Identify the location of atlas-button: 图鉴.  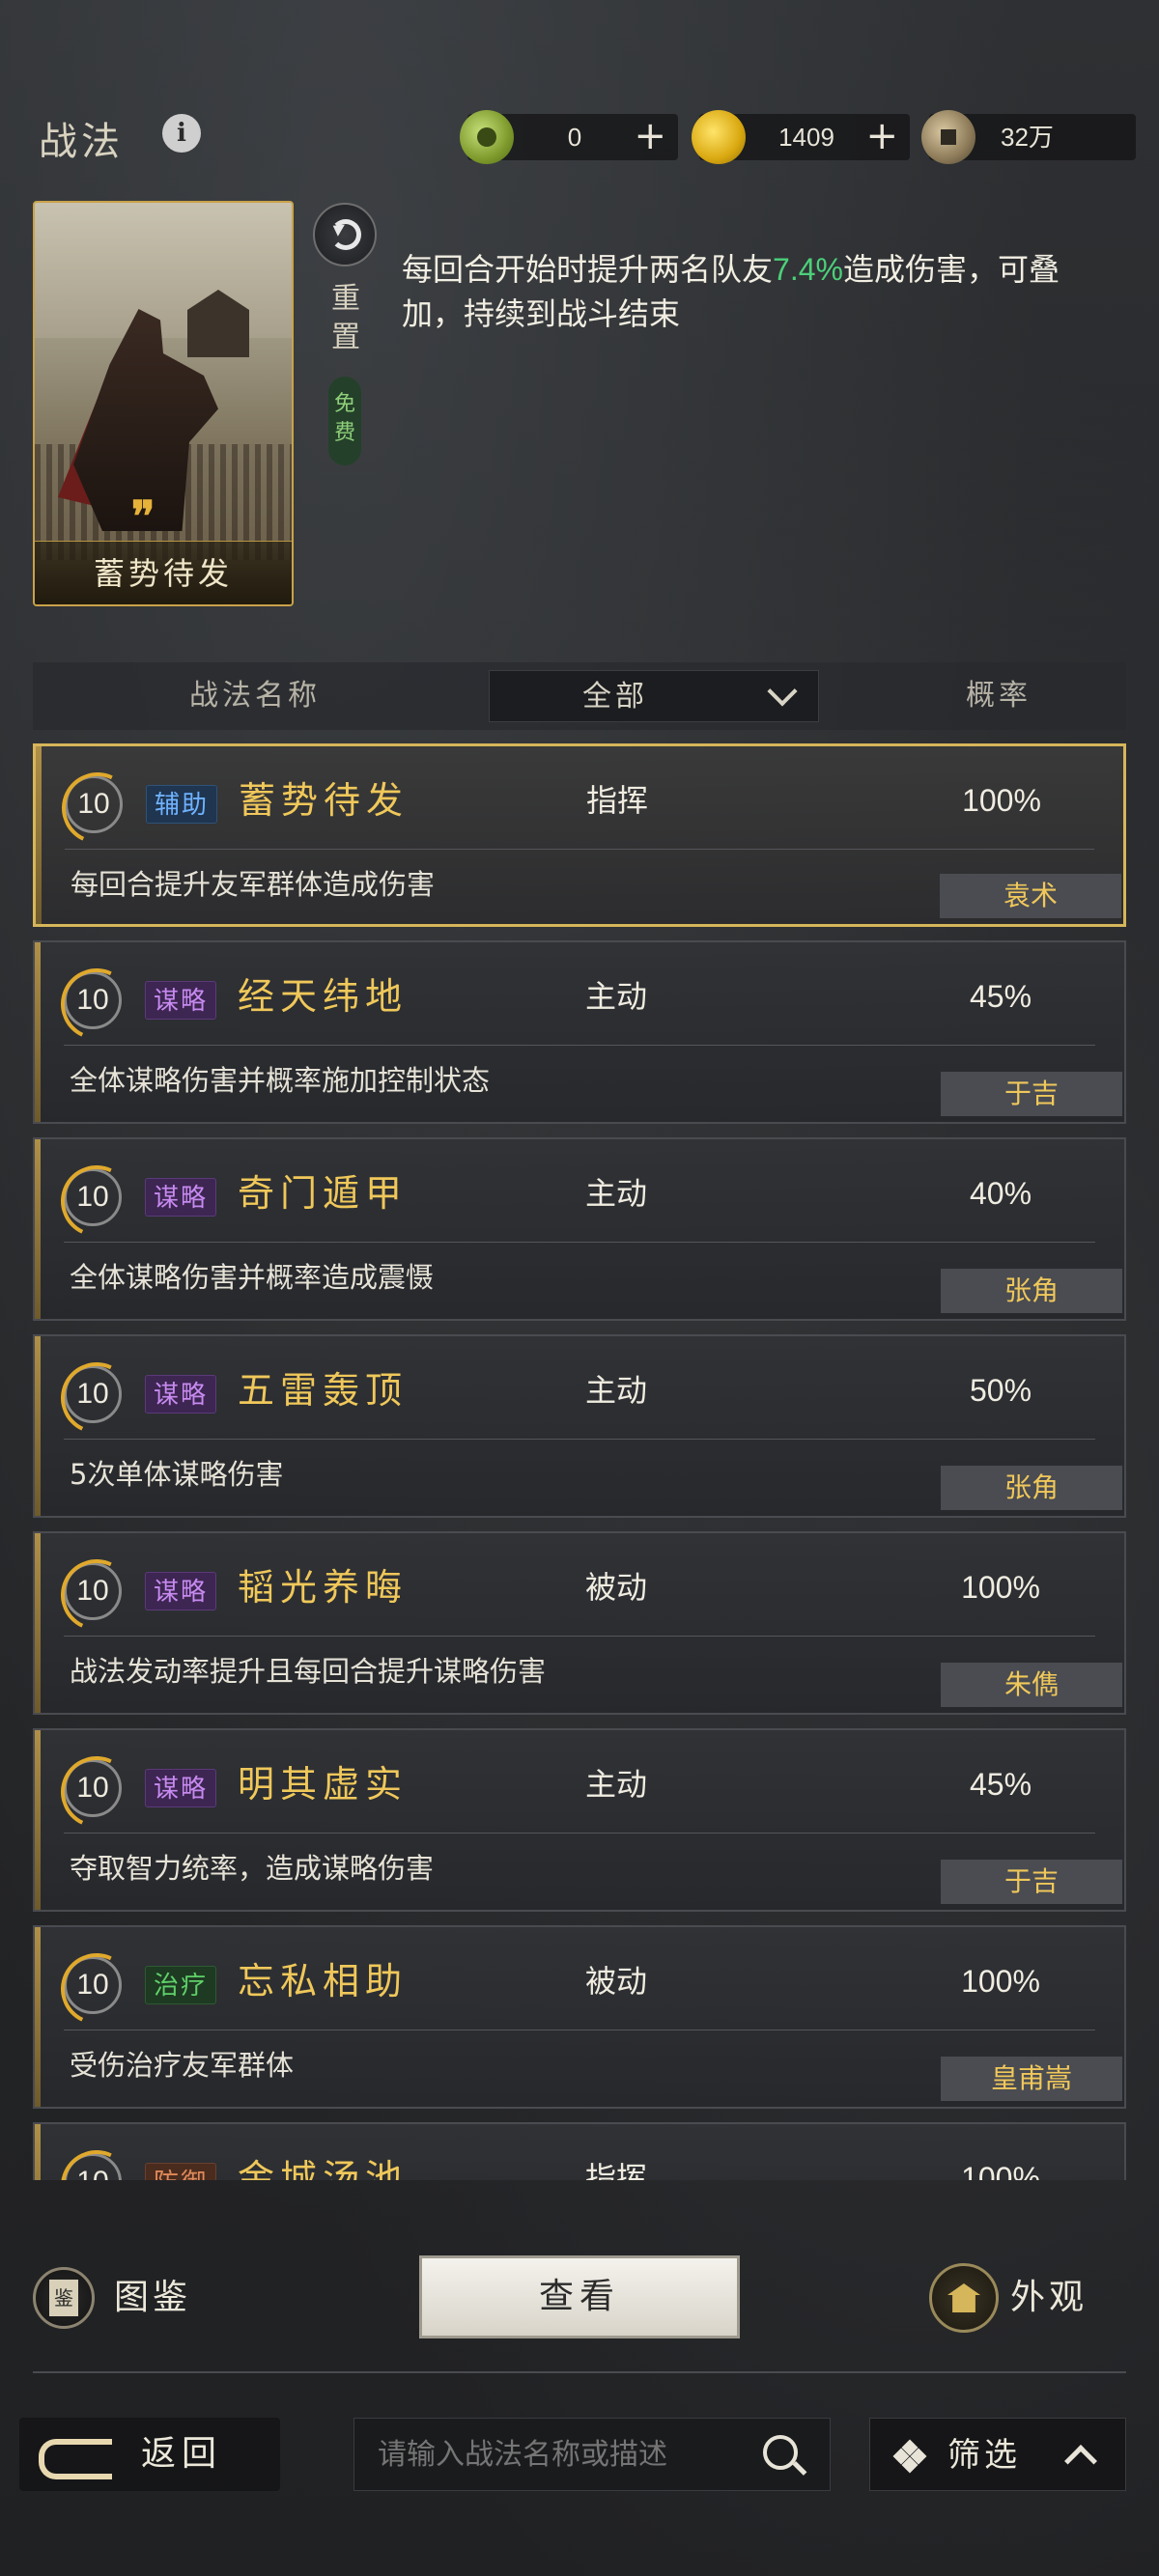
(124, 2298).